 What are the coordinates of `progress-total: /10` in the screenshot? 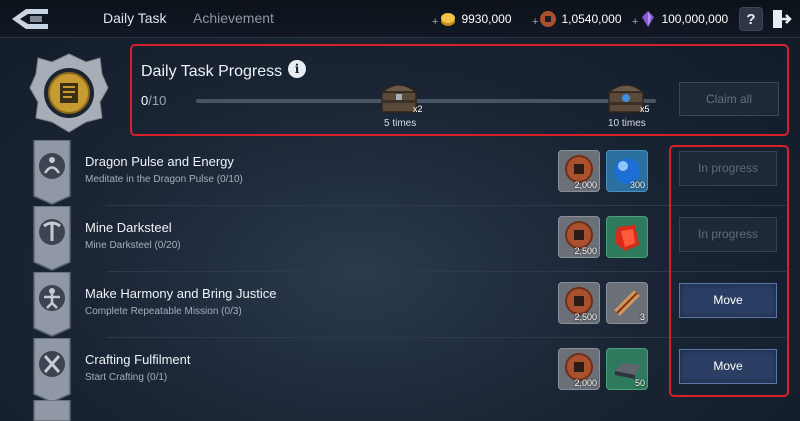 It's located at (157, 100).